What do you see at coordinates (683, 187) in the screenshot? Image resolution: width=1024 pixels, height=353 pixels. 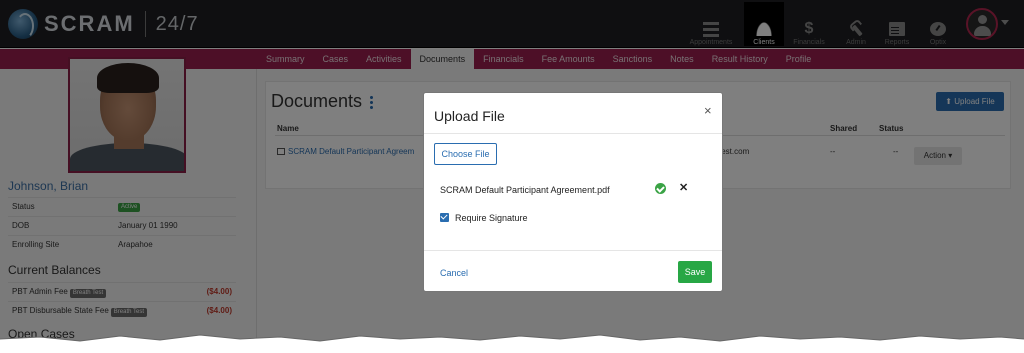 I see `remove-file-icon: ✕` at bounding box center [683, 187].